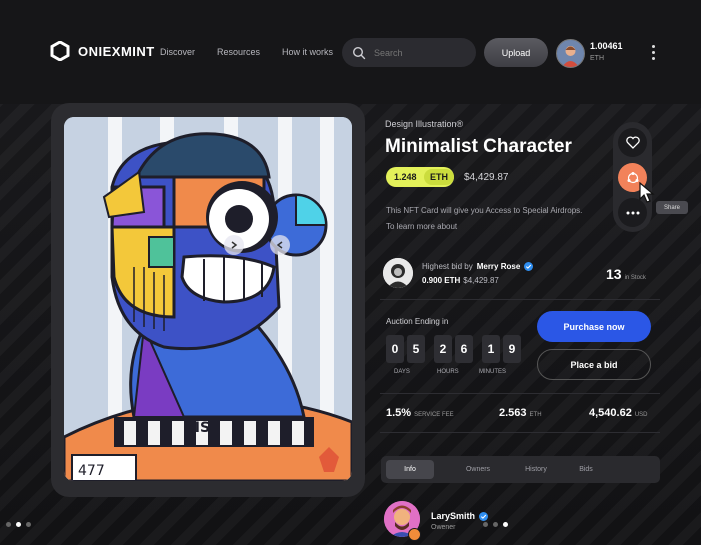 The height and width of the screenshot is (545, 701). I want to click on hours-label: HOURS, so click(448, 372).